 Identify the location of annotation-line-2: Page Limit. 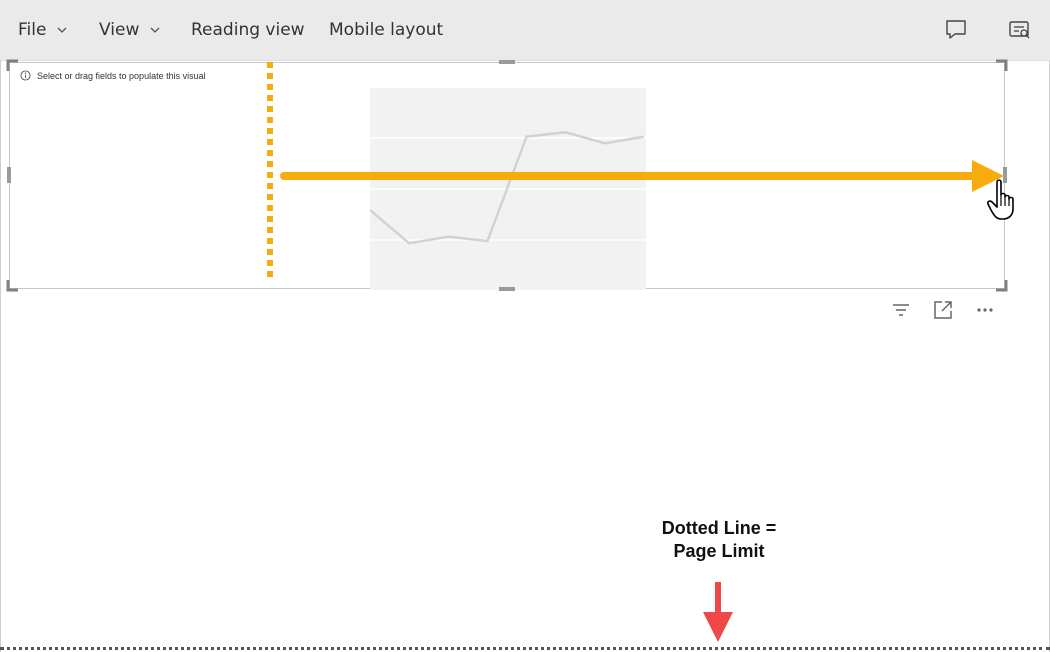
(719, 551).